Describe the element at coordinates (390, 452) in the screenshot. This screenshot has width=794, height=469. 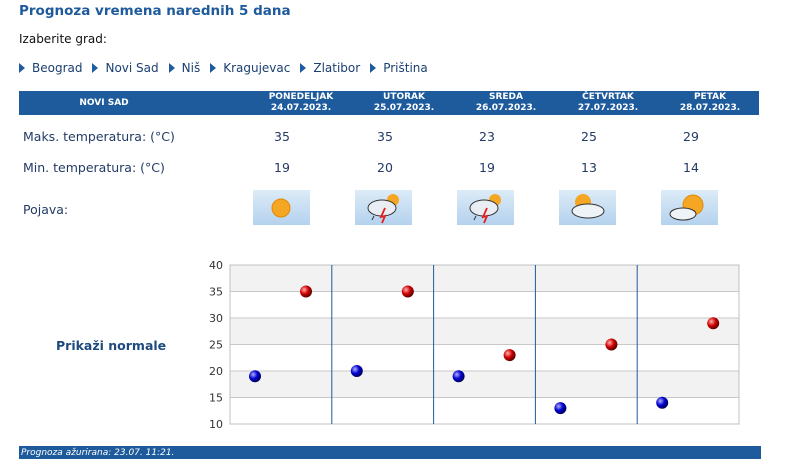
I see `footer-updated: Prognoza ažurirana: 23.07. 11:21.` at that location.